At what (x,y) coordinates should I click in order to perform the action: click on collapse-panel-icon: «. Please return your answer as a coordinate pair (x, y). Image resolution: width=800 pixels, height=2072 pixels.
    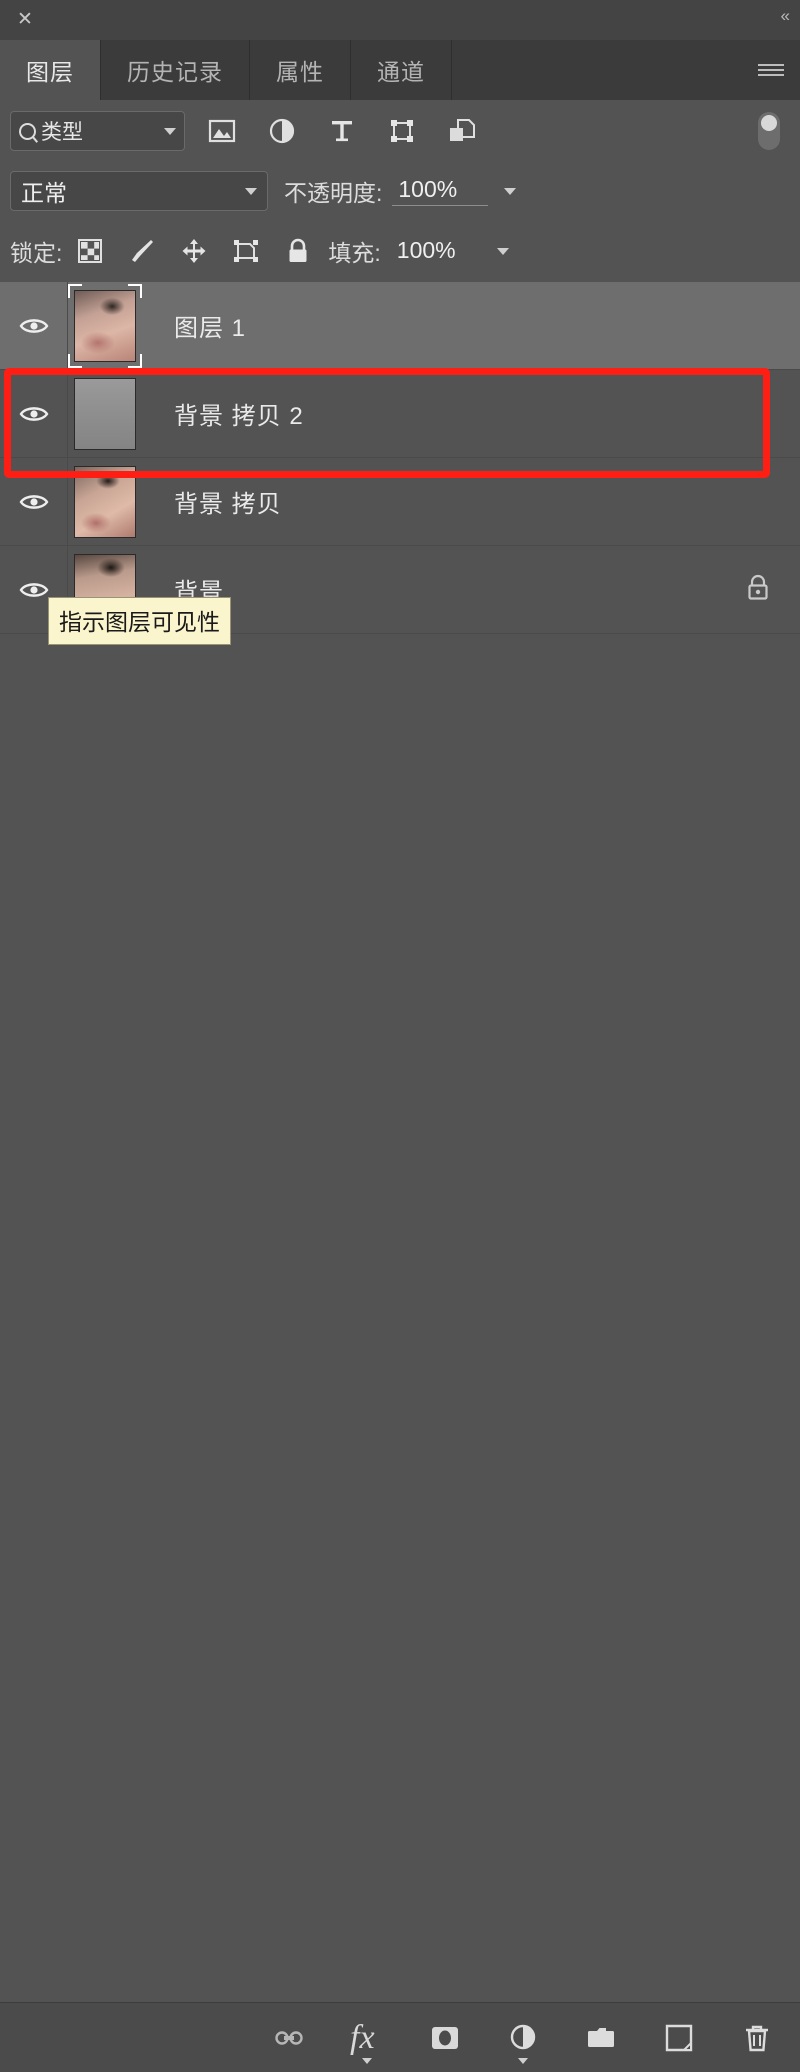
    Looking at the image, I should click on (786, 16).